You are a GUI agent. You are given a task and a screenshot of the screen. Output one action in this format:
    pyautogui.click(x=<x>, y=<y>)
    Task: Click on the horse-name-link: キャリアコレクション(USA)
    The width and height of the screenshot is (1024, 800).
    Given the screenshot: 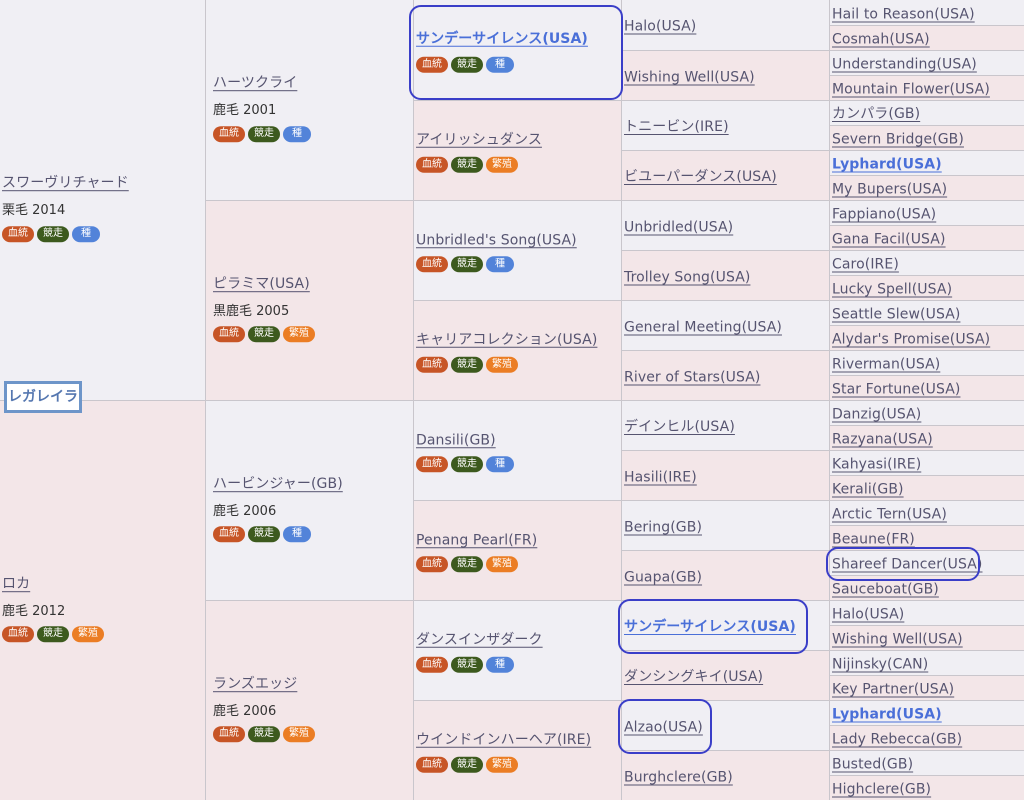 What is the action you would take?
    pyautogui.click(x=506, y=338)
    